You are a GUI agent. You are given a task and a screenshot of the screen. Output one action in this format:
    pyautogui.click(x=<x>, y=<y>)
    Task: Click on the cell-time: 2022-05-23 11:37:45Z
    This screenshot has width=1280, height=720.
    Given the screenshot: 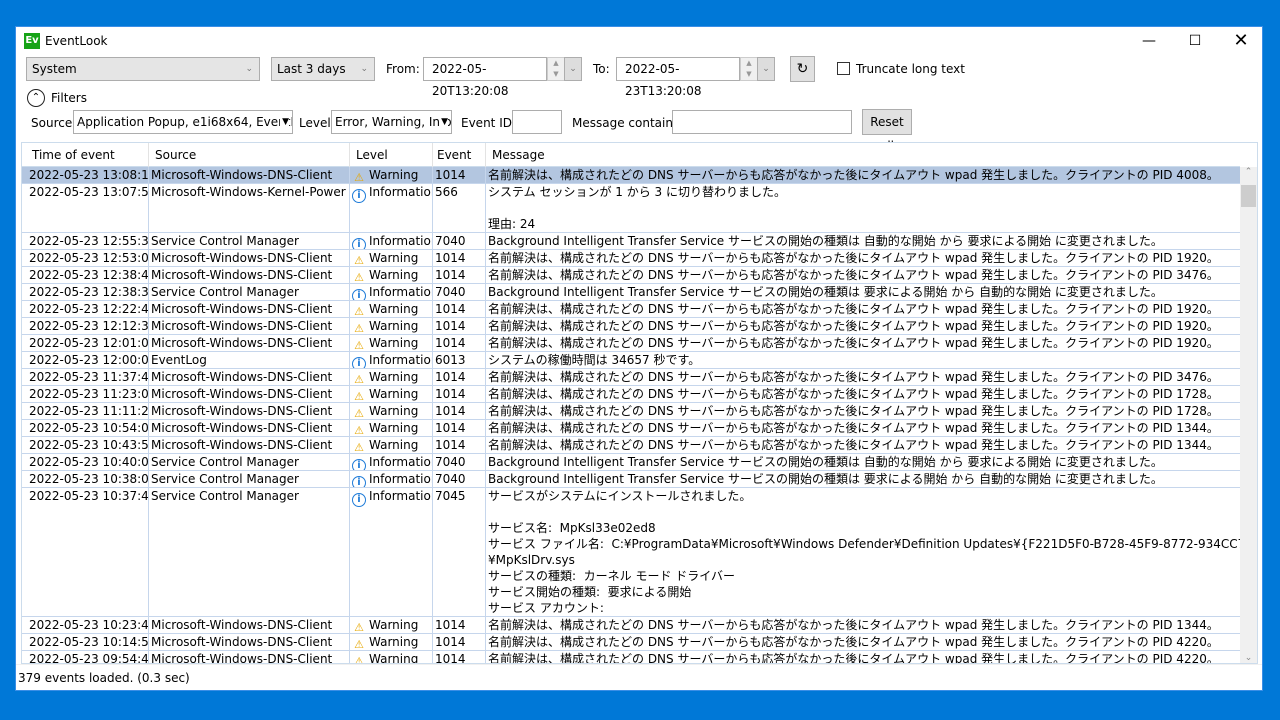 What is the action you would take?
    pyautogui.click(x=85, y=377)
    